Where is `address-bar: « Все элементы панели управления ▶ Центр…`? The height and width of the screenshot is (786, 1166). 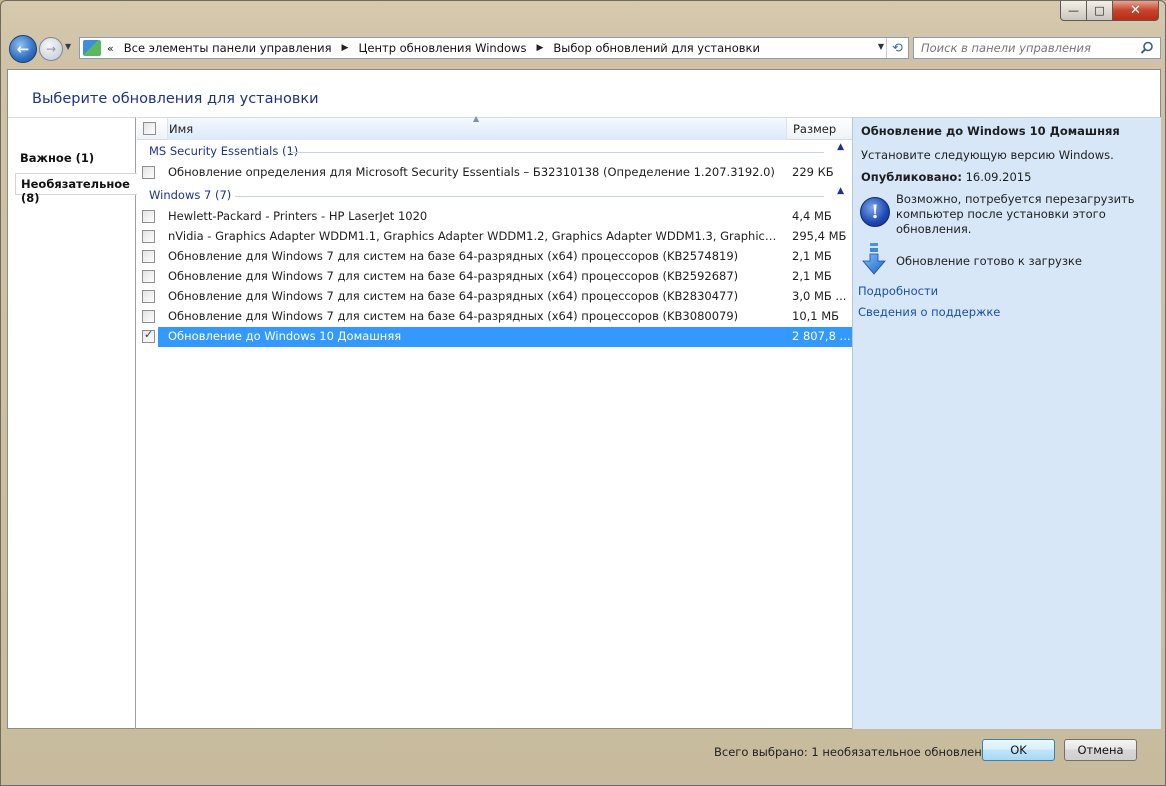 address-bar: « Все элементы панели управления ▶ Центр… is located at coordinates (494, 48).